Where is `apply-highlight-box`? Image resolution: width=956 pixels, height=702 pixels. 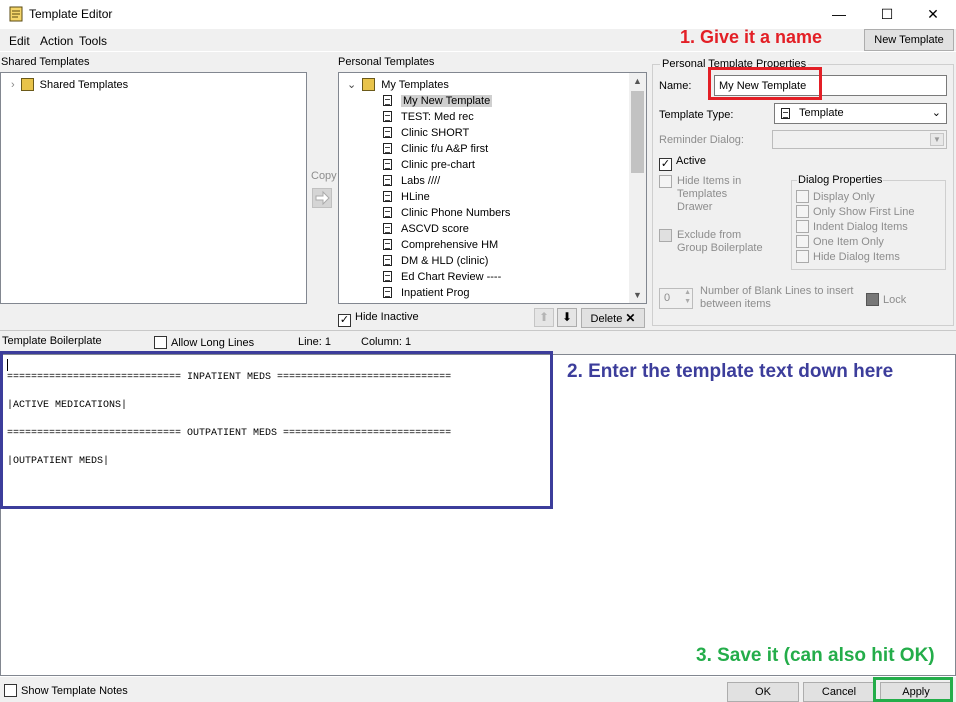 apply-highlight-box is located at coordinates (913, 689).